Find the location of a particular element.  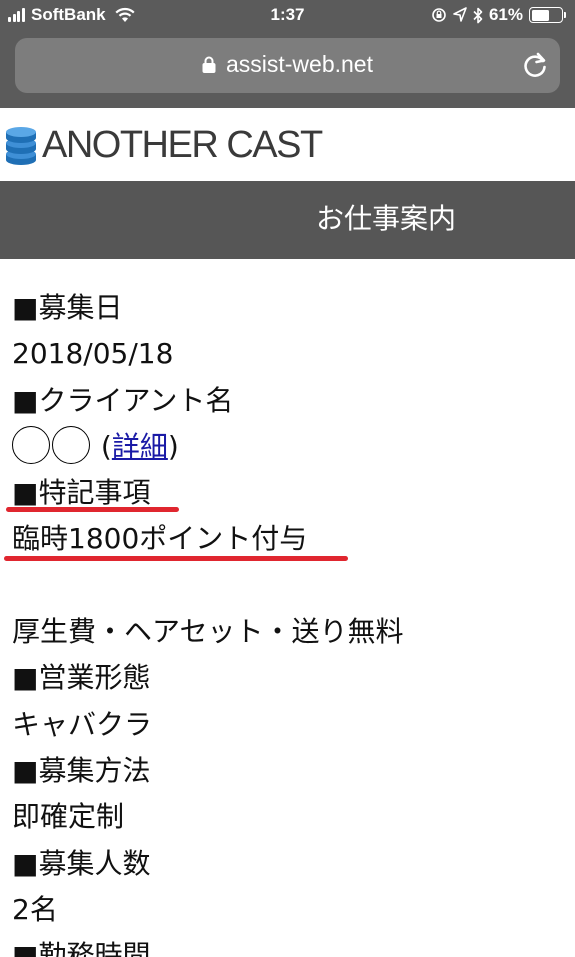

status-bar: SoftBank 1:37 61% is located at coordinates (287, 16).